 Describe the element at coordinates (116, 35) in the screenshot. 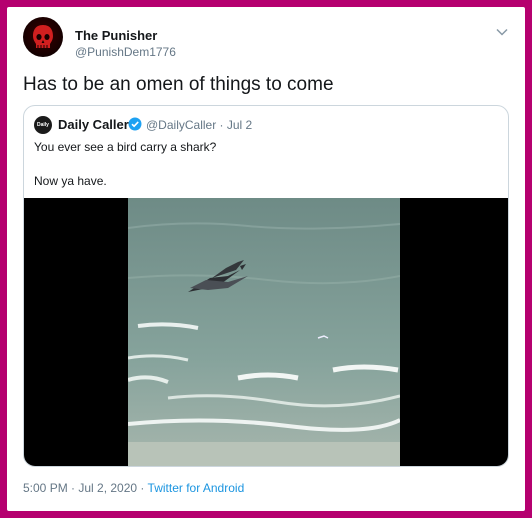

I see `author-name: The Punisher` at that location.